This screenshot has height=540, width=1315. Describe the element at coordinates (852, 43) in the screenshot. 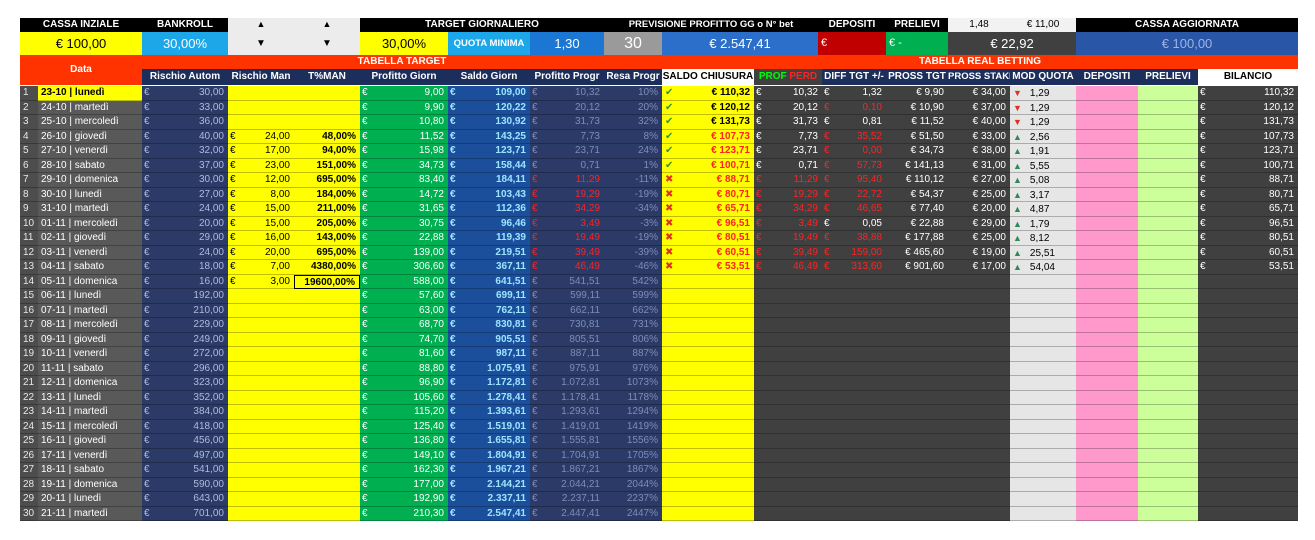

I see `depositi-top-value: €` at that location.